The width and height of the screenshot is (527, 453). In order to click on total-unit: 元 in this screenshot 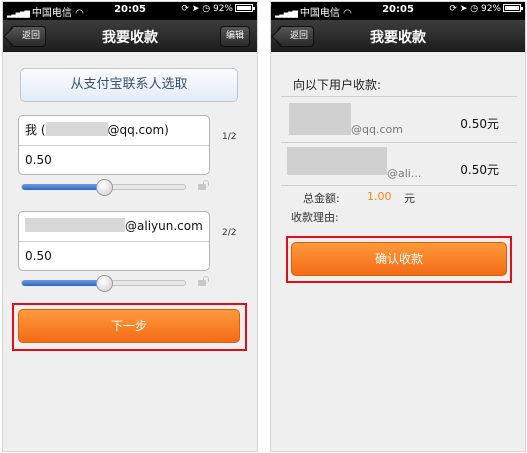, I will do `click(409, 198)`.